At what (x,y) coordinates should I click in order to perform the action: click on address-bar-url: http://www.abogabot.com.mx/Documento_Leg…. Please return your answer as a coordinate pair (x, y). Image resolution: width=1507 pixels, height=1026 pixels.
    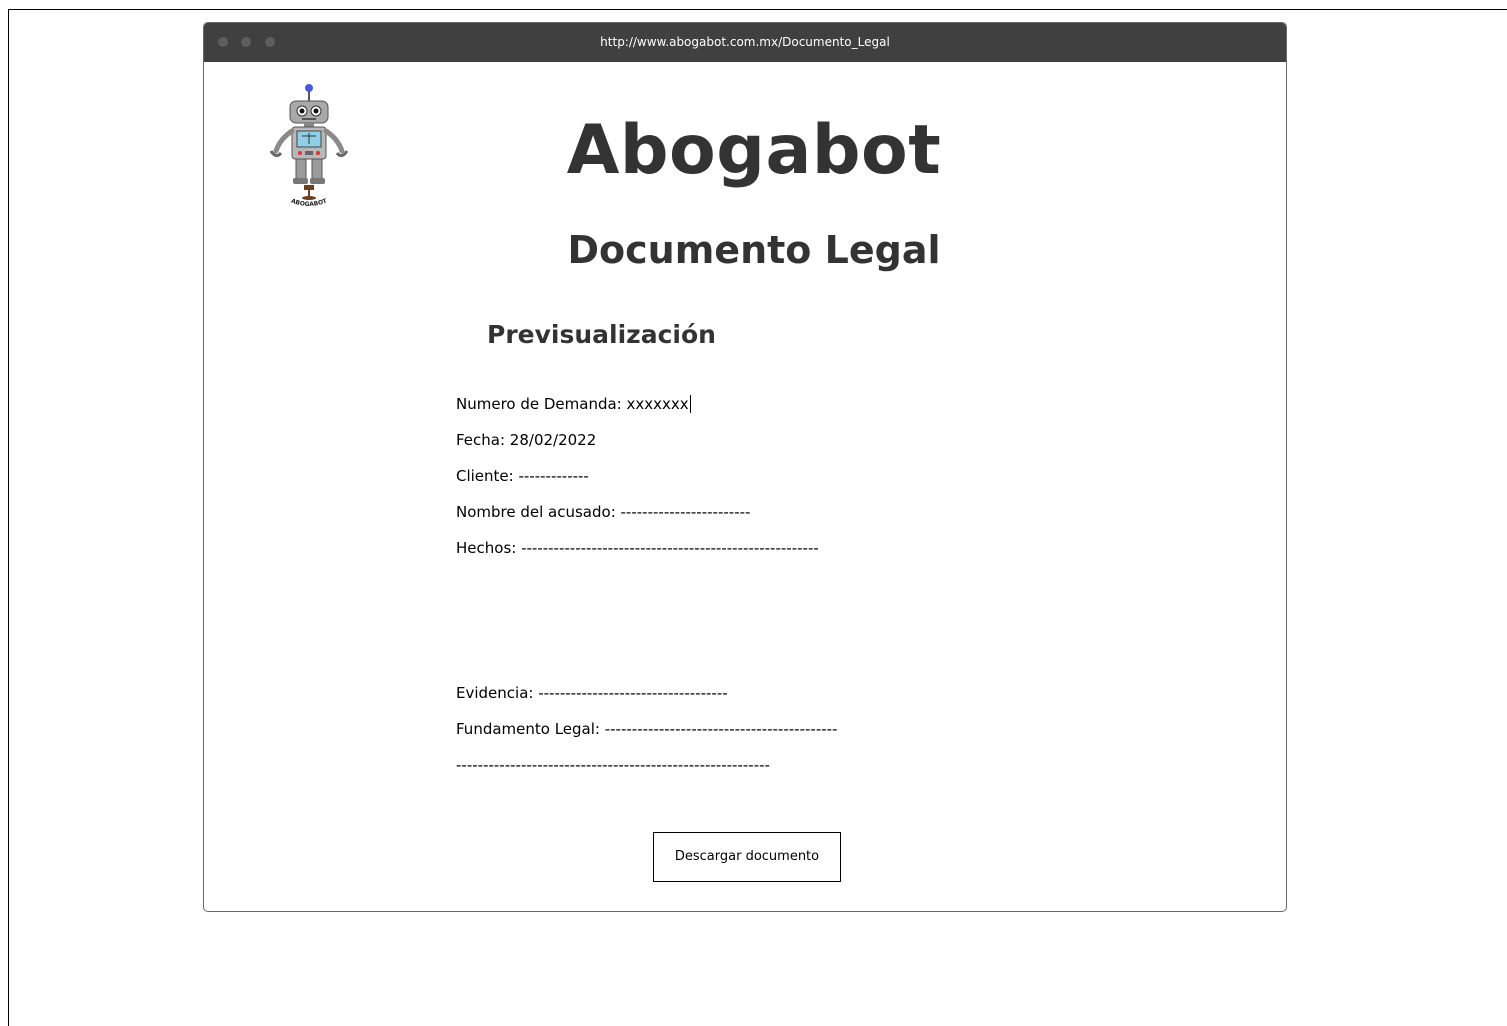
    Looking at the image, I should click on (745, 42).